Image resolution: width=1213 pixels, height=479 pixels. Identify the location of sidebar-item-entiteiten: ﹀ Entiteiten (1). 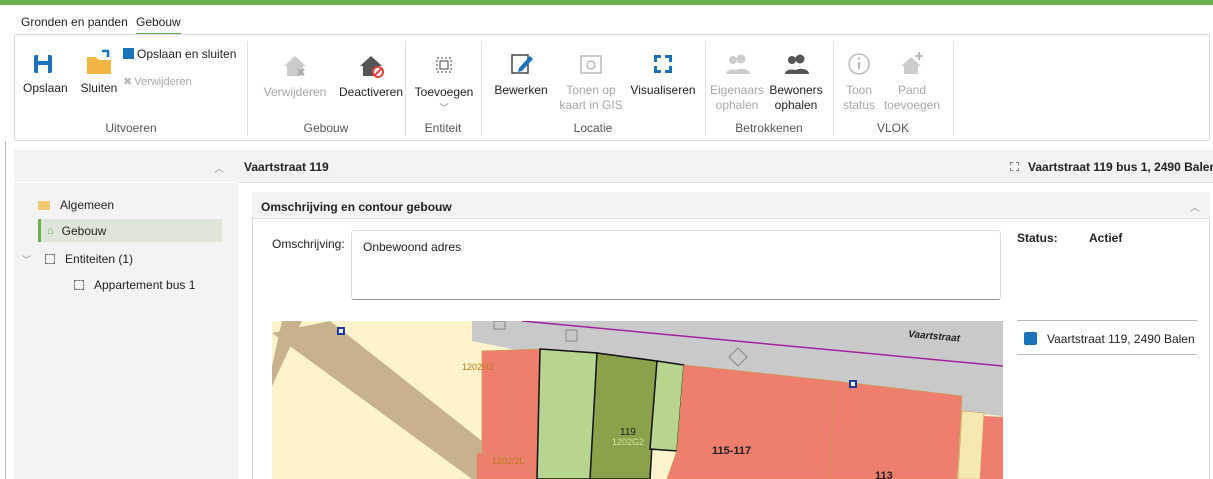
(77, 259).